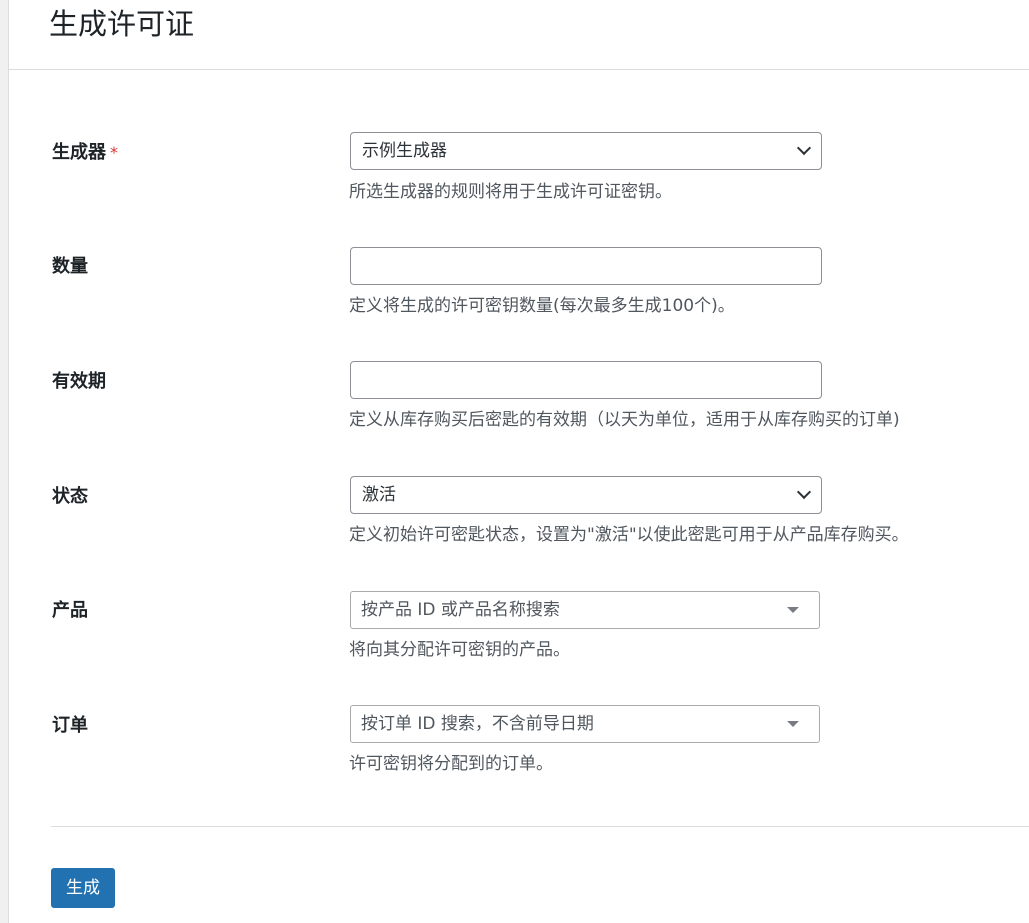  What do you see at coordinates (451, 764) in the screenshot?
I see `order-description: 许可密钥将分配到的订单。` at bounding box center [451, 764].